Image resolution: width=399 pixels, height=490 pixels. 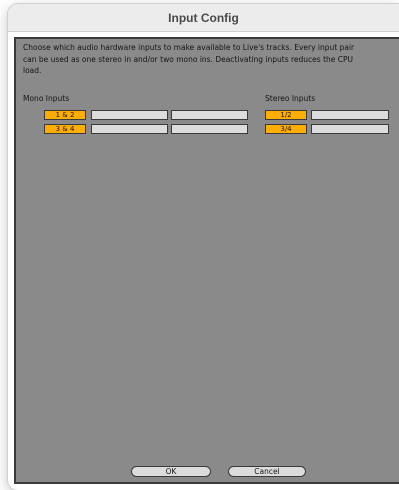 What do you see at coordinates (290, 98) in the screenshot?
I see `stereo-inputs-label: Stereo Inputs` at bounding box center [290, 98].